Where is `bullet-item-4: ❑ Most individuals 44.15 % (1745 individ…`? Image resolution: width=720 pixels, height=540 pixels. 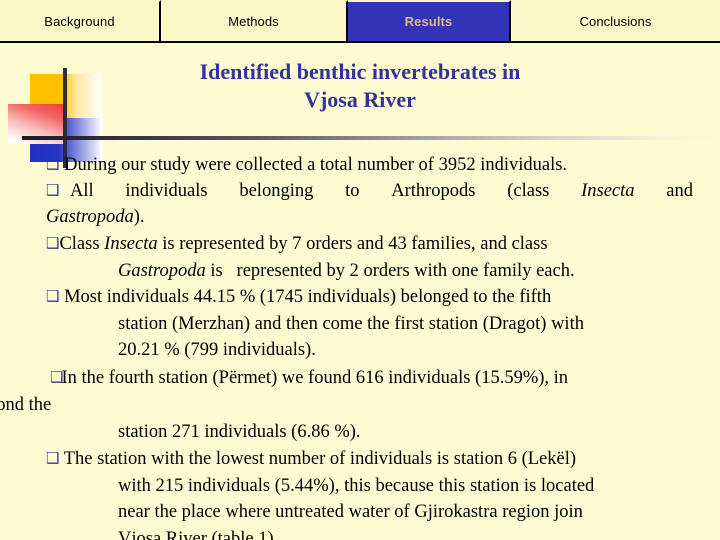 bullet-item-4: ❑ Most individuals 44.15 % (1745 individ… is located at coordinates (298, 297).